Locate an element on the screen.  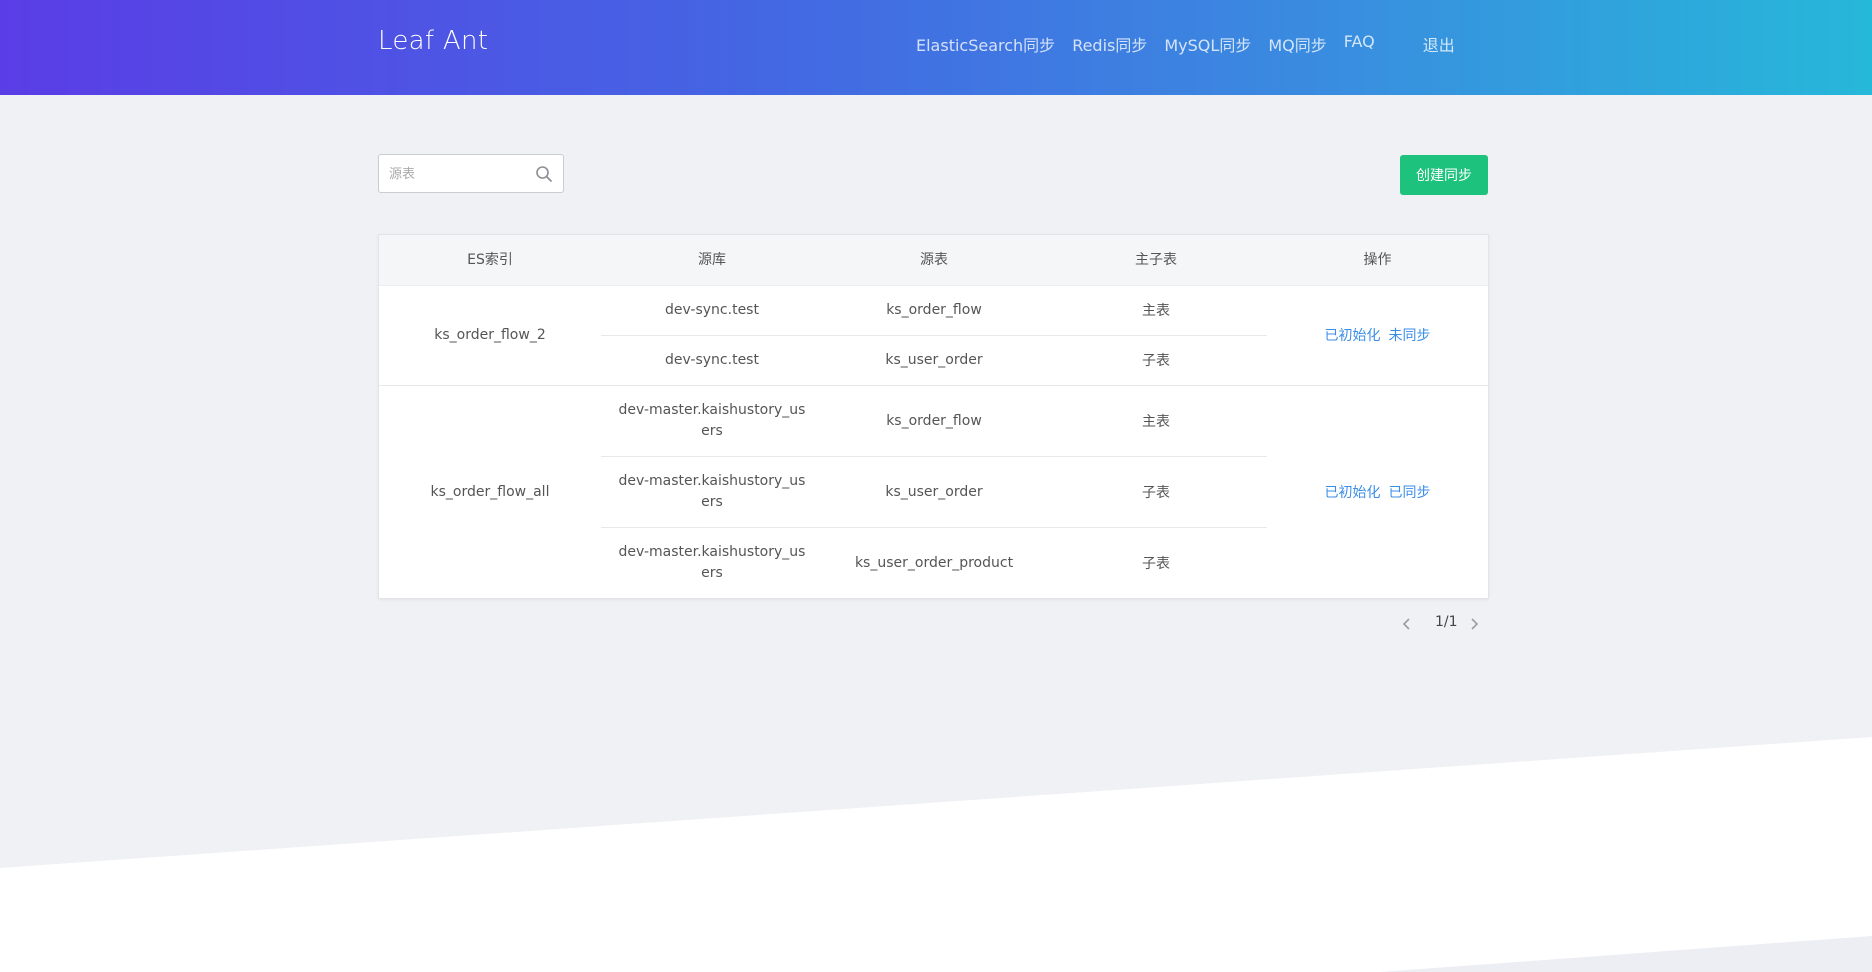
nav-item-faq: FAQ is located at coordinates (1359, 44).